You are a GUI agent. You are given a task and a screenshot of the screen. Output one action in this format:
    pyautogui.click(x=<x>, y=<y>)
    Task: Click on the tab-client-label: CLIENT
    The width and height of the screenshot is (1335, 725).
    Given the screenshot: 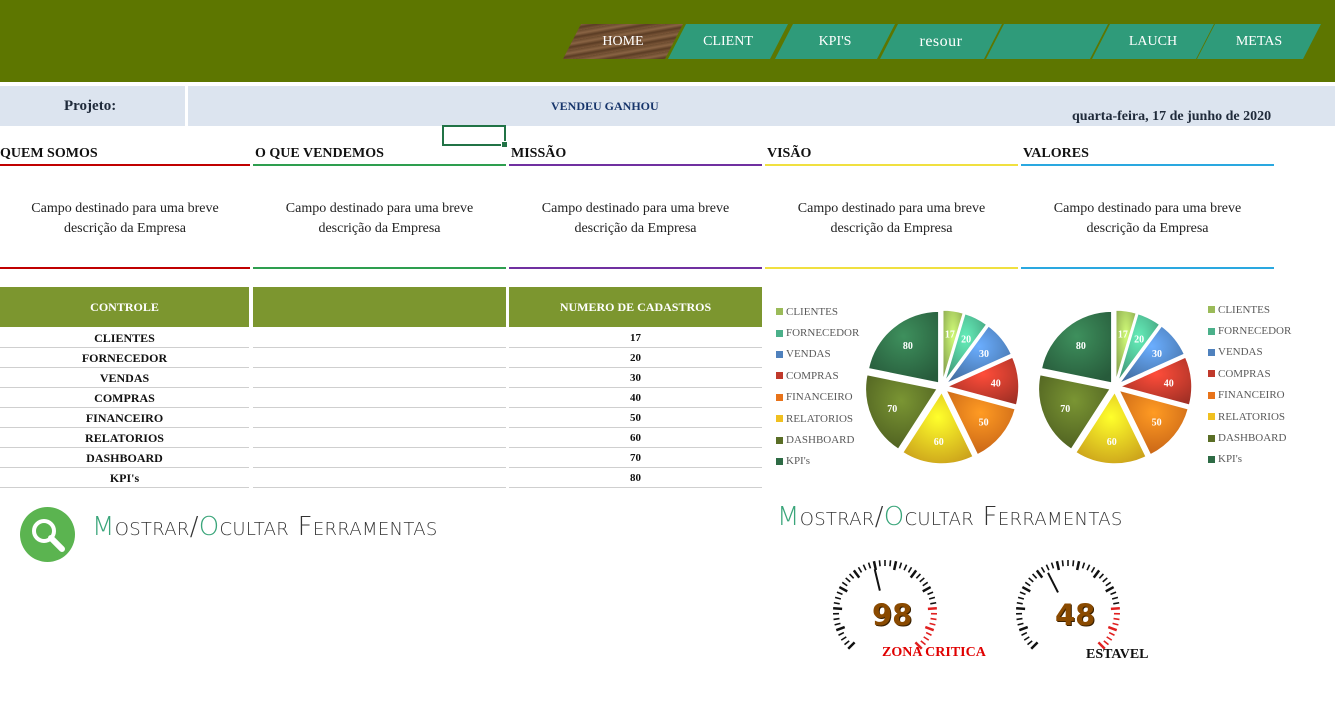 What is the action you would take?
    pyautogui.click(x=728, y=41)
    